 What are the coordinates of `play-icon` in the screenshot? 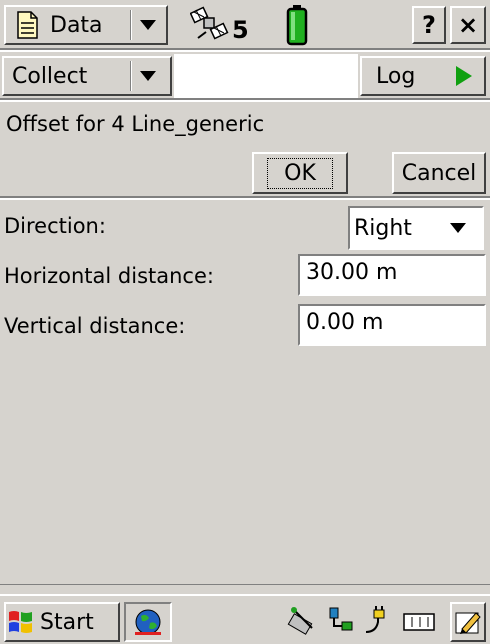 It's located at (464, 76).